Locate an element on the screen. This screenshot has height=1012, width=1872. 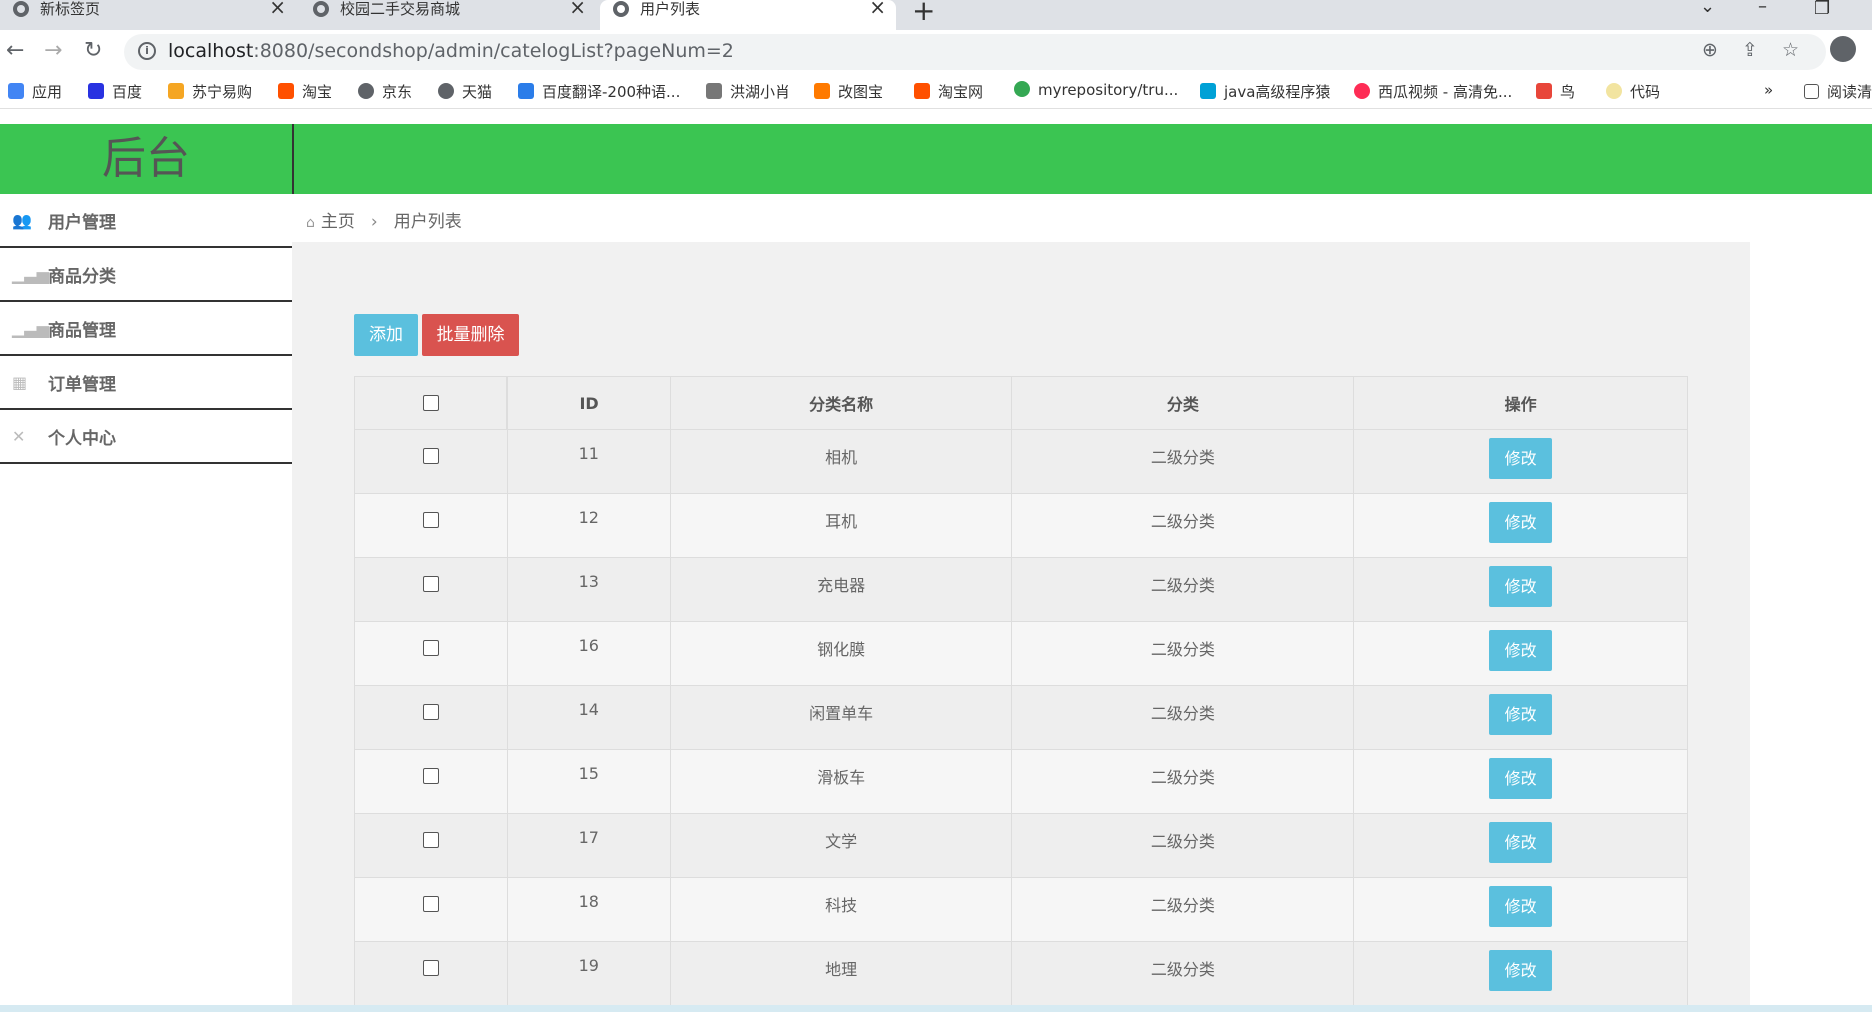
bookmark-item: java高级程序猿 is located at coordinates (1265, 91).